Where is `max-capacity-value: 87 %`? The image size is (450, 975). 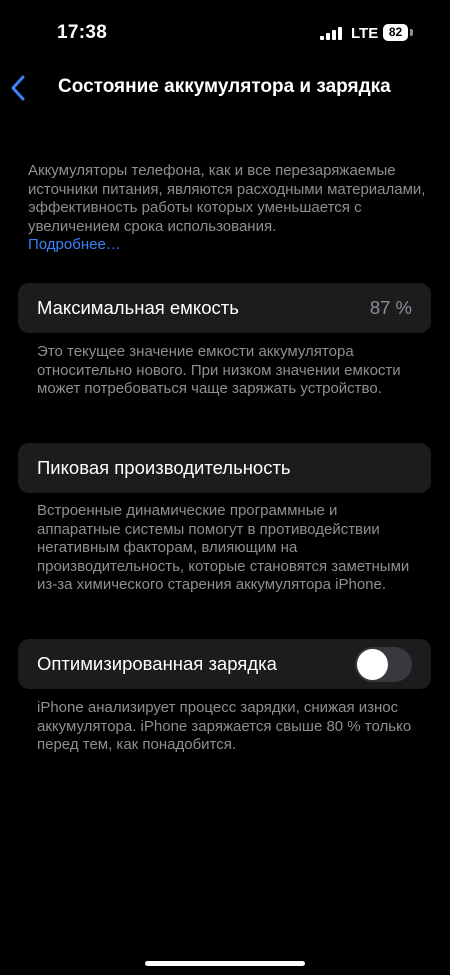
max-capacity-value: 87 % is located at coordinates (390, 307).